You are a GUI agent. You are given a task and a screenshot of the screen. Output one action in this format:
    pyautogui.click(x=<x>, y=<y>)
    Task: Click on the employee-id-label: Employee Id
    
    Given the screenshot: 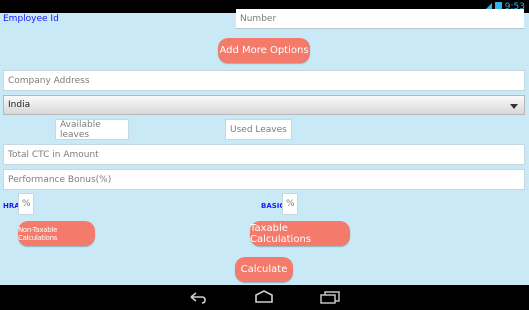 What is the action you would take?
    pyautogui.click(x=31, y=19)
    